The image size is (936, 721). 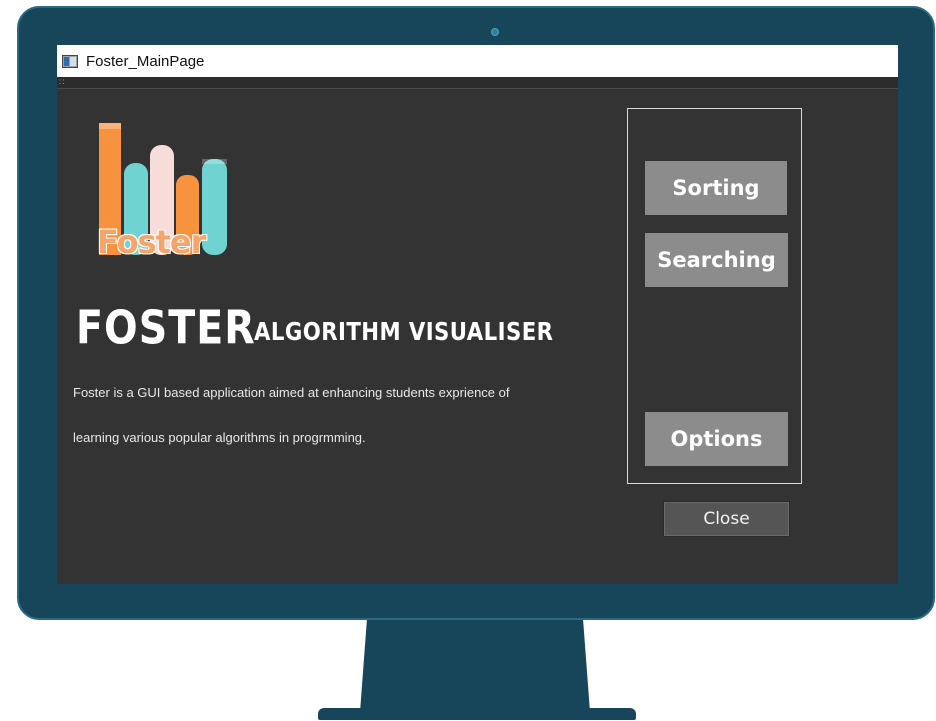 I want to click on searching-button: Searching, so click(x=716, y=260).